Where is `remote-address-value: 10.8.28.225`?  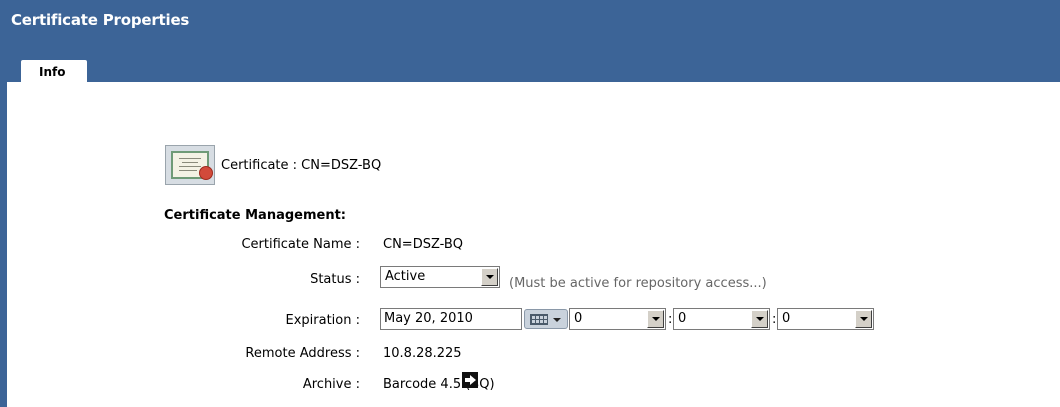
remote-address-value: 10.8.28.225 is located at coordinates (422, 353).